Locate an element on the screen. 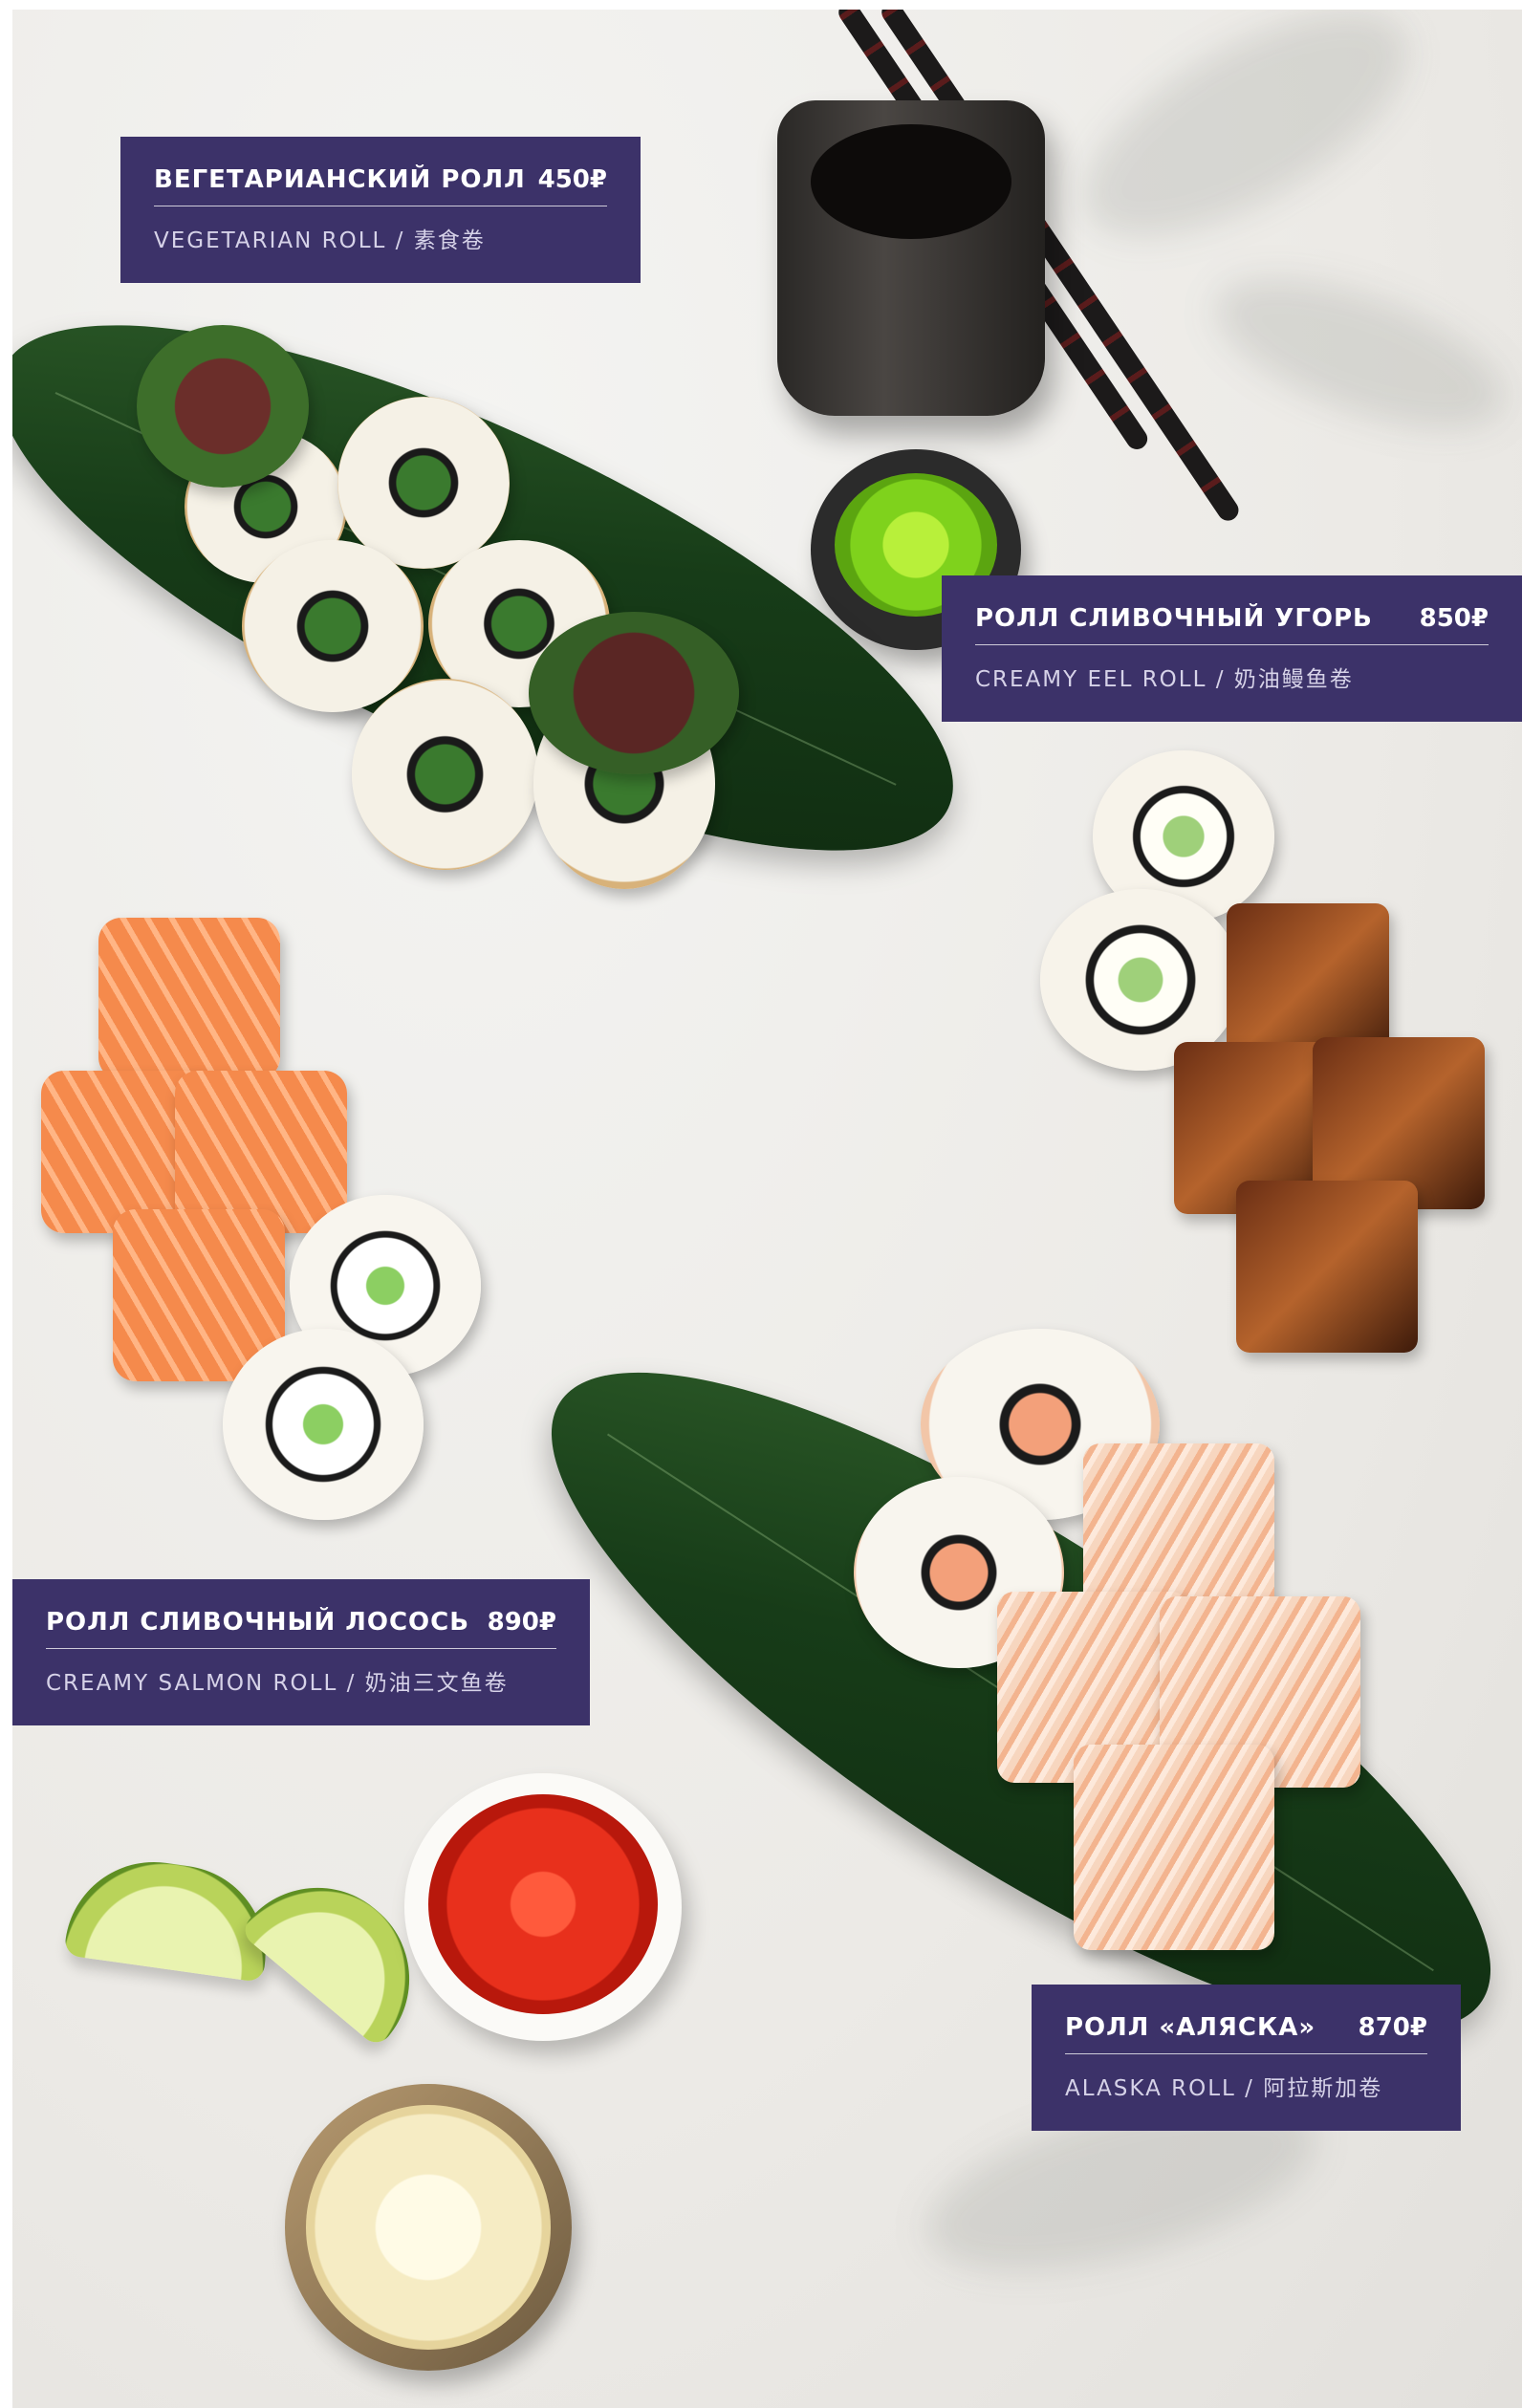  item-subtitle: CREAMY SALMON ROLL / 奶油三文鱼卷 is located at coordinates (277, 1683).